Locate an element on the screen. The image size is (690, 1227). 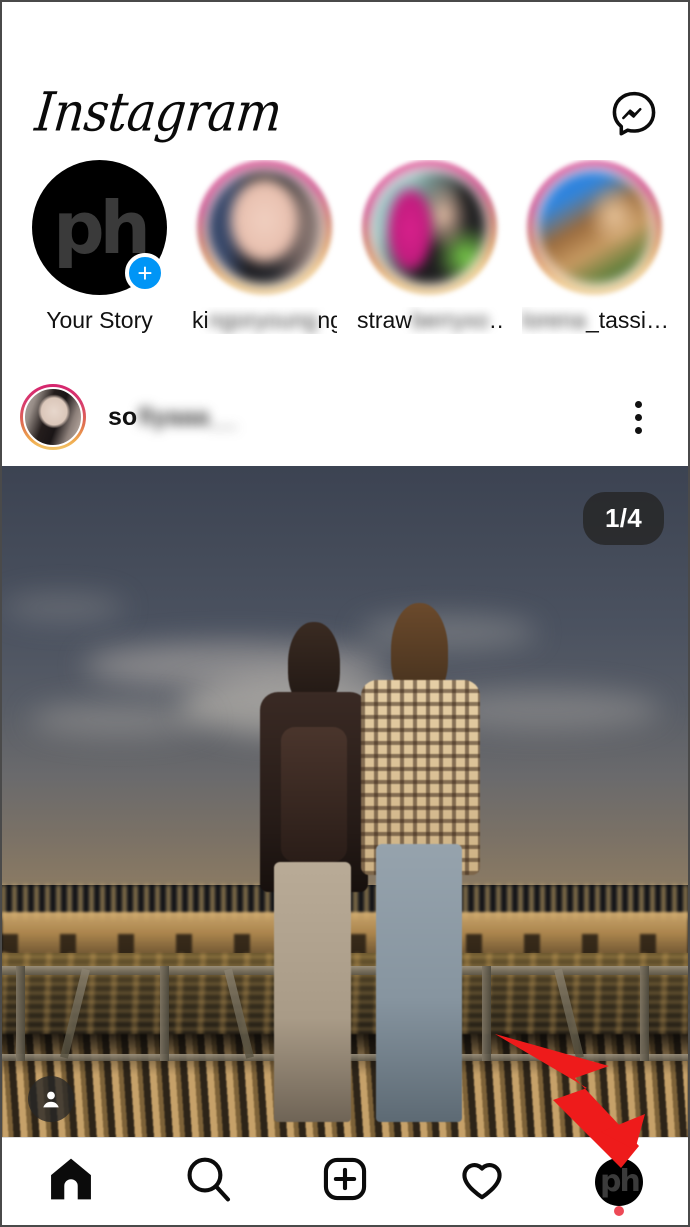
backpack is located at coordinates (314, 794).